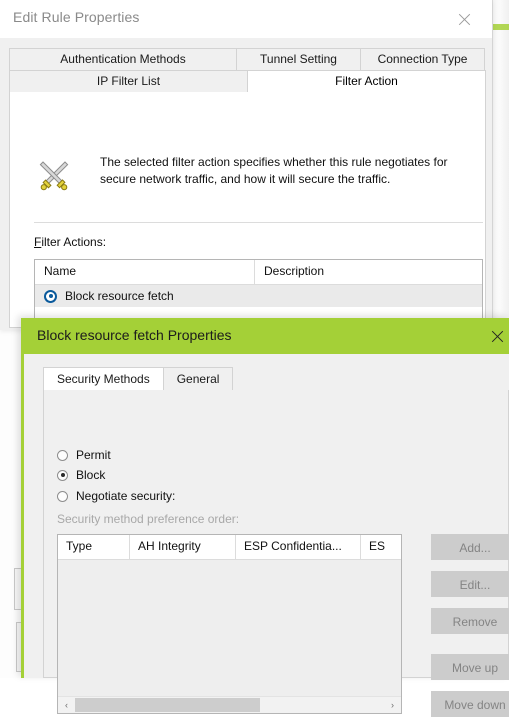  What do you see at coordinates (54, 176) in the screenshot?
I see `crossed-swords-icon` at bounding box center [54, 176].